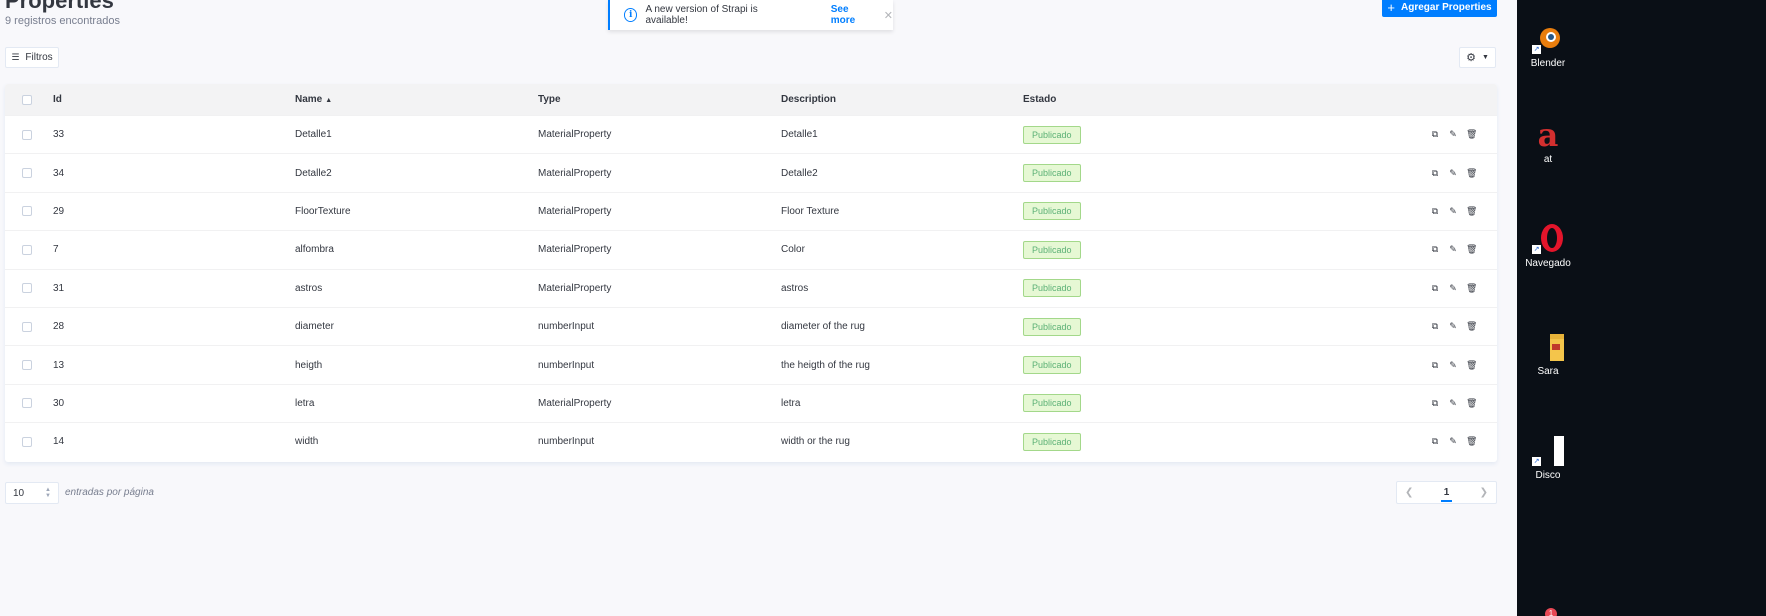  Describe the element at coordinates (902, 99) in the screenshot. I see `column-header-description: Description` at that location.